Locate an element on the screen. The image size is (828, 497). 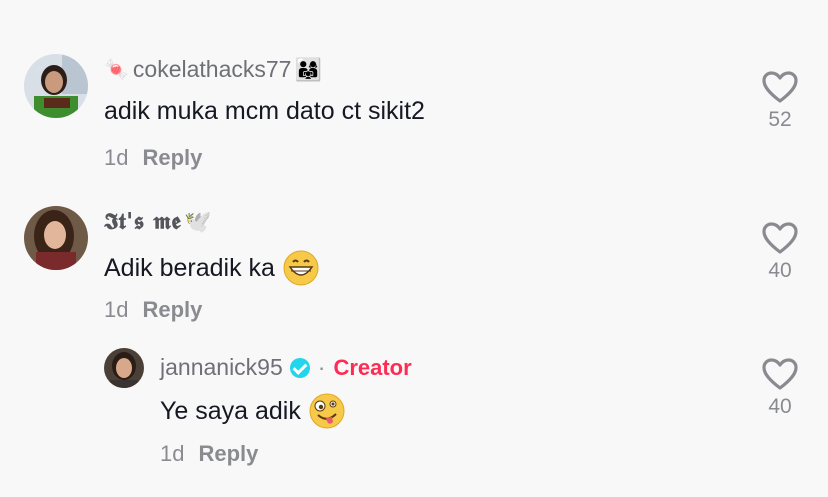
comment-text-content: Ye saya adik is located at coordinates (230, 410).